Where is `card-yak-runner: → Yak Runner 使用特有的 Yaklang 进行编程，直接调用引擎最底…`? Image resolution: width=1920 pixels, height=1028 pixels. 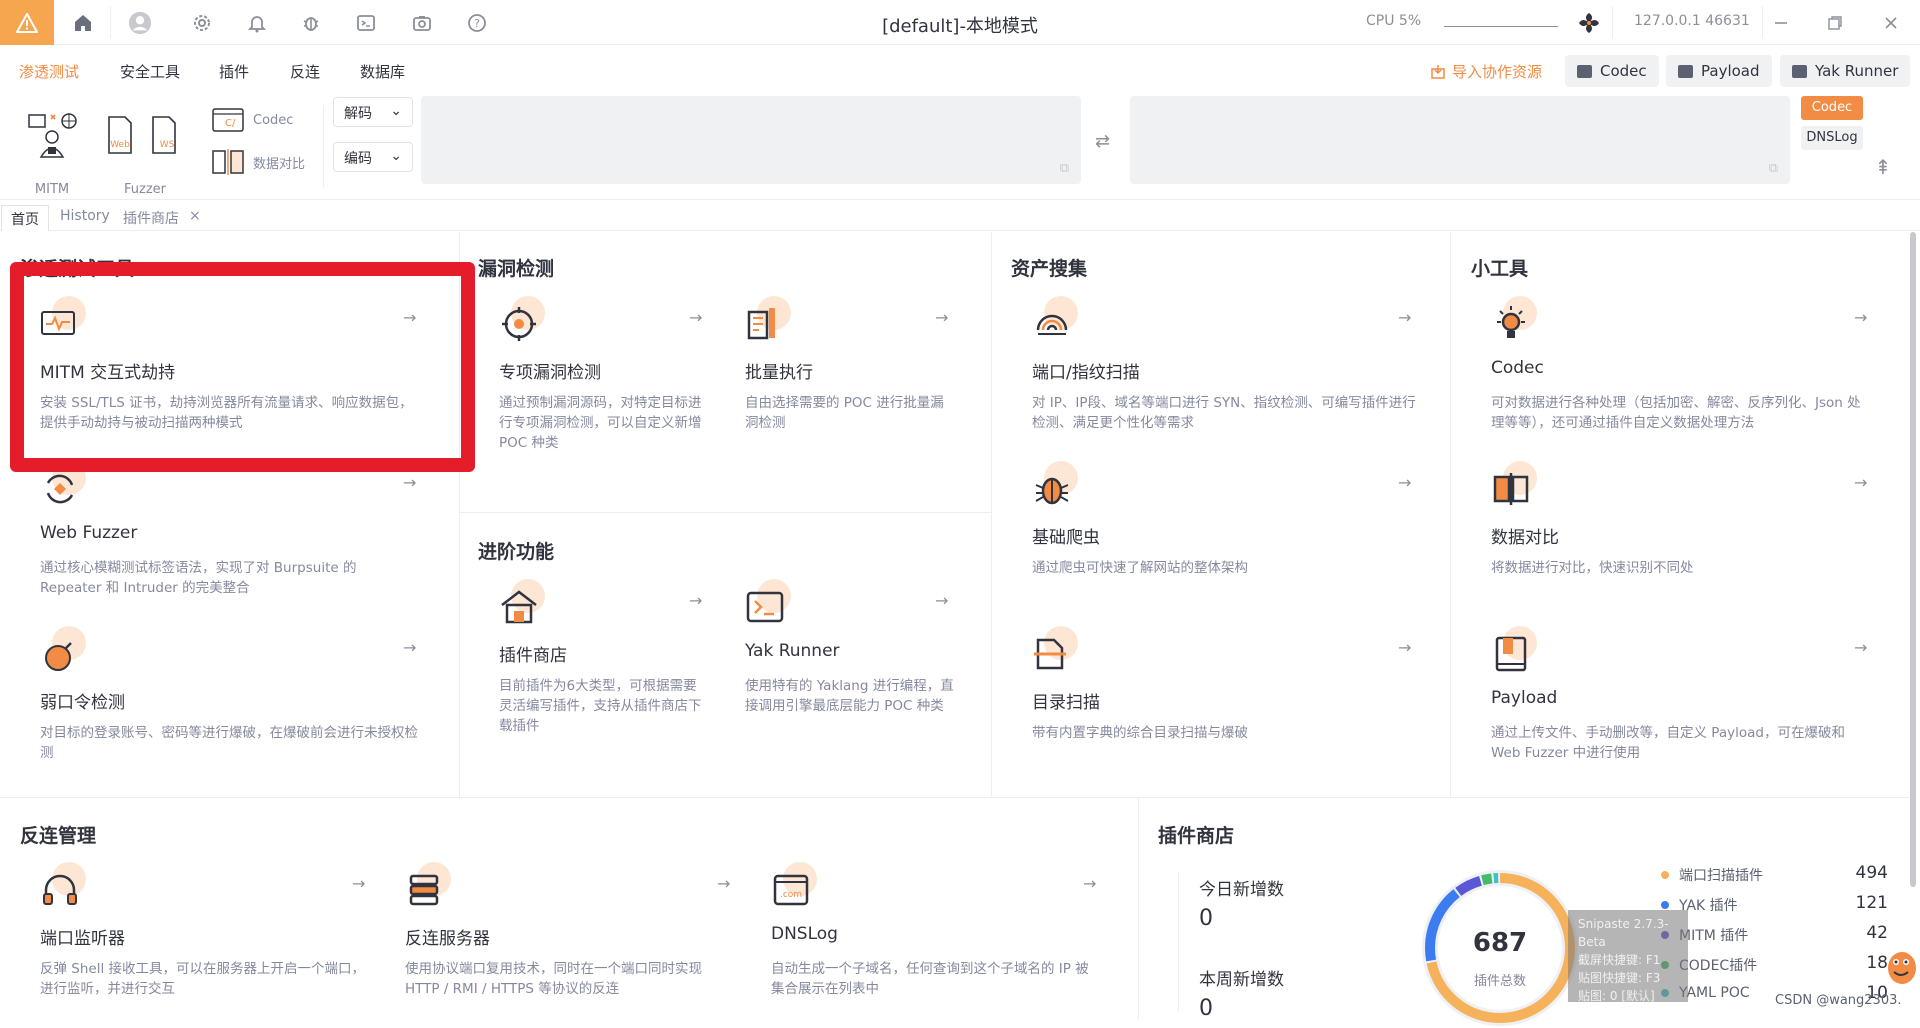 card-yak-runner: → Yak Runner 使用特有的 Yaklang 进行编程，直接调用引擎最底… is located at coordinates (850, 656).